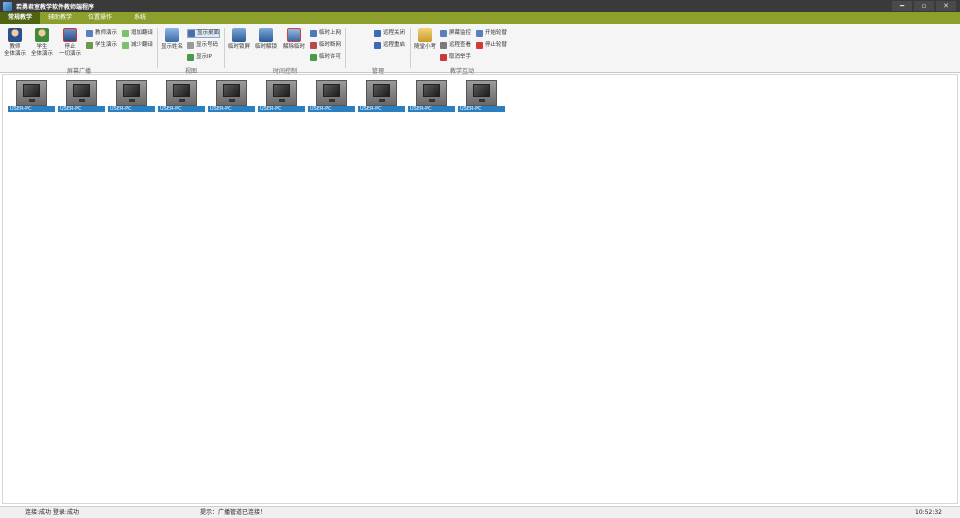 Image resolution: width=960 pixels, height=518 pixels. What do you see at coordinates (480, 18) in the screenshot?
I see `tab-bar: 常规教学 辅助教学 位置操作 系统` at bounding box center [480, 18].